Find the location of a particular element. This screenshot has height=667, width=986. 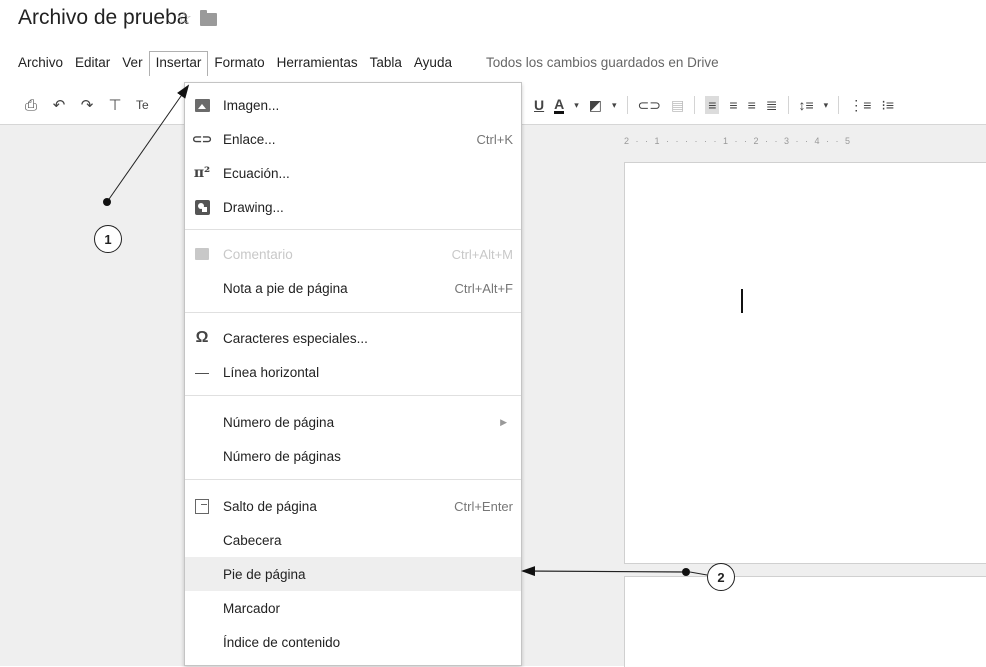

callout-2: 2 is located at coordinates (721, 577).